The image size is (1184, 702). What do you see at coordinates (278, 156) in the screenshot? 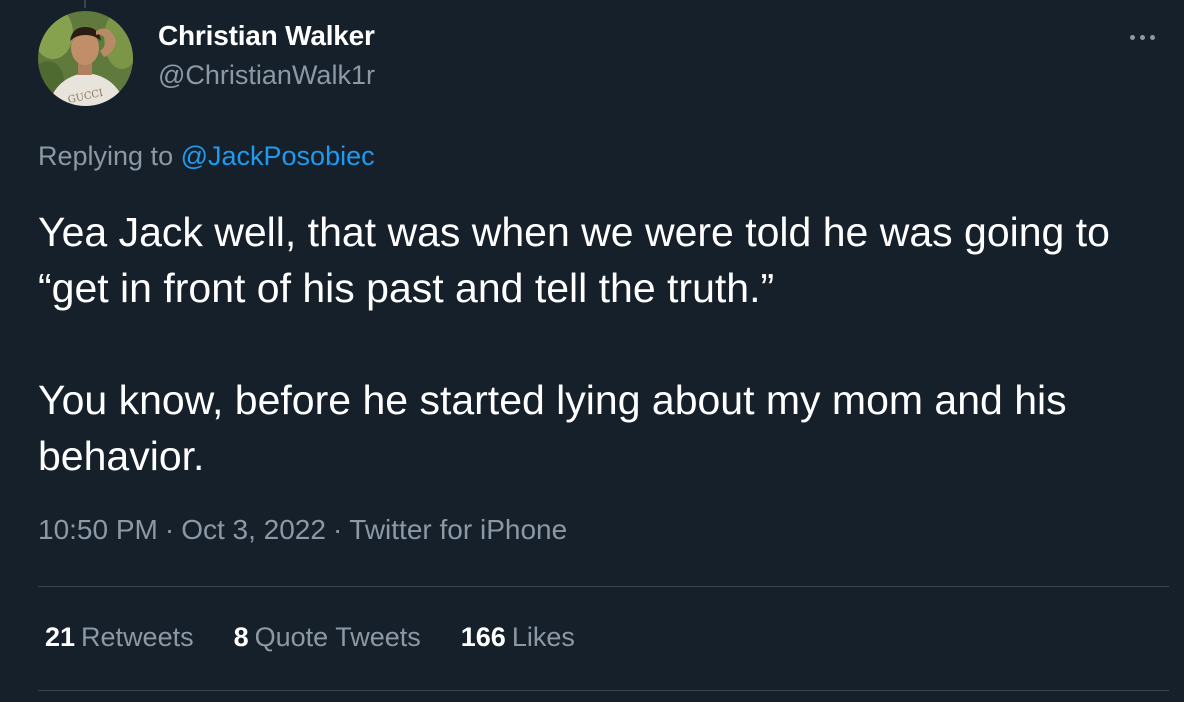
I see `reply-mention-link: @JackPosobiec` at bounding box center [278, 156].